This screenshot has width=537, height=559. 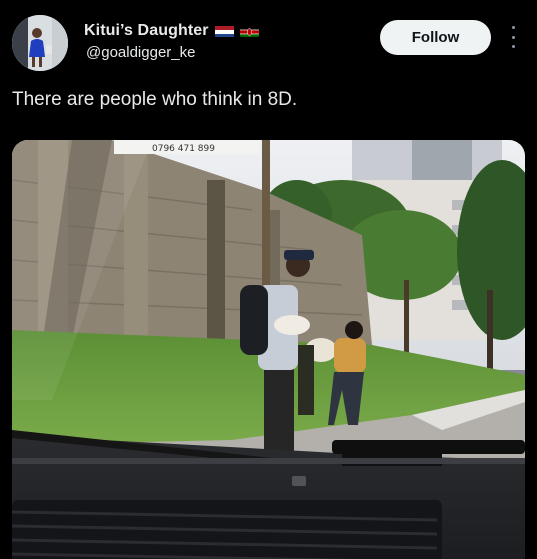 What do you see at coordinates (435, 37) in the screenshot?
I see `follow-button: Follow` at bounding box center [435, 37].